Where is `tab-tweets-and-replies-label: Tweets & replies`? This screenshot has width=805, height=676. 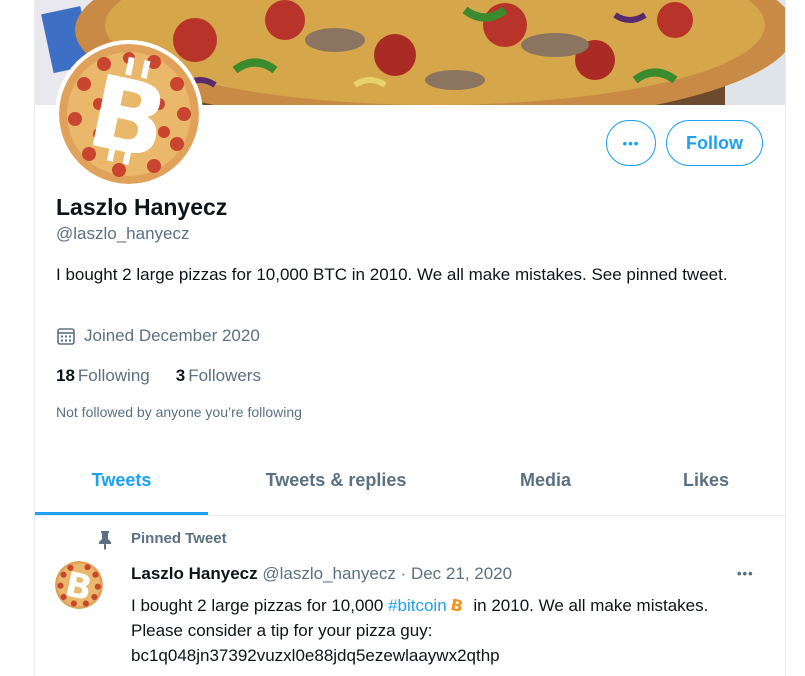 tab-tweets-and-replies-label: Tweets & replies is located at coordinates (336, 480).